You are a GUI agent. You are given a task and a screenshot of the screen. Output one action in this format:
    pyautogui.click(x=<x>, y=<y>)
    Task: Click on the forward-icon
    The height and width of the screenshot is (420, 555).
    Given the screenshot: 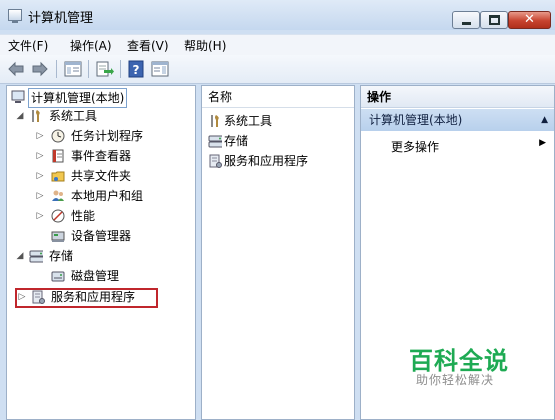 What is the action you would take?
    pyautogui.click(x=40, y=69)
    